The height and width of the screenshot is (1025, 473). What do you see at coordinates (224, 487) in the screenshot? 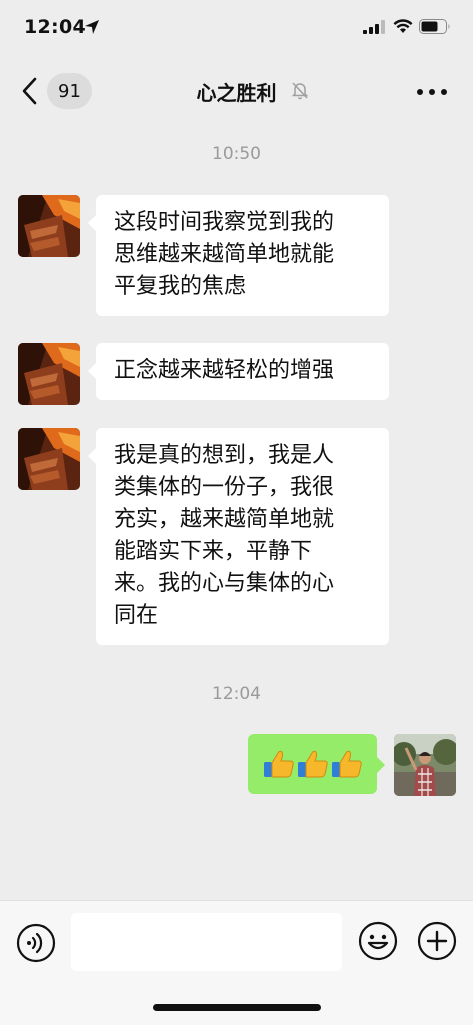
I see `message-line: 类集体的一份子，我很` at bounding box center [224, 487].